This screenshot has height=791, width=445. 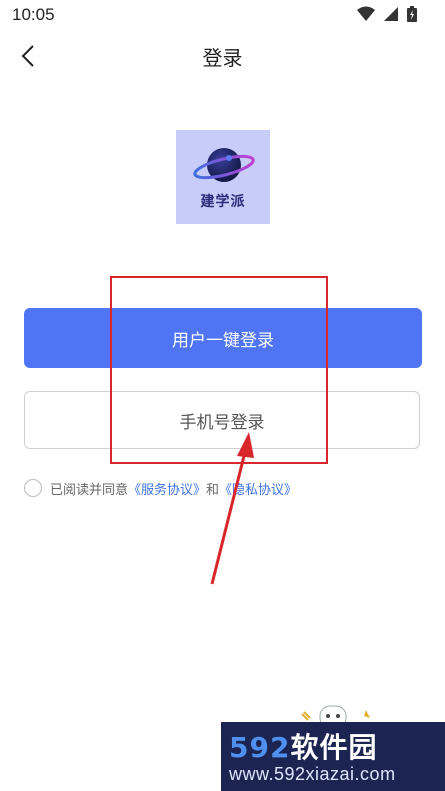 I want to click on status-icons, so click(x=387, y=14).